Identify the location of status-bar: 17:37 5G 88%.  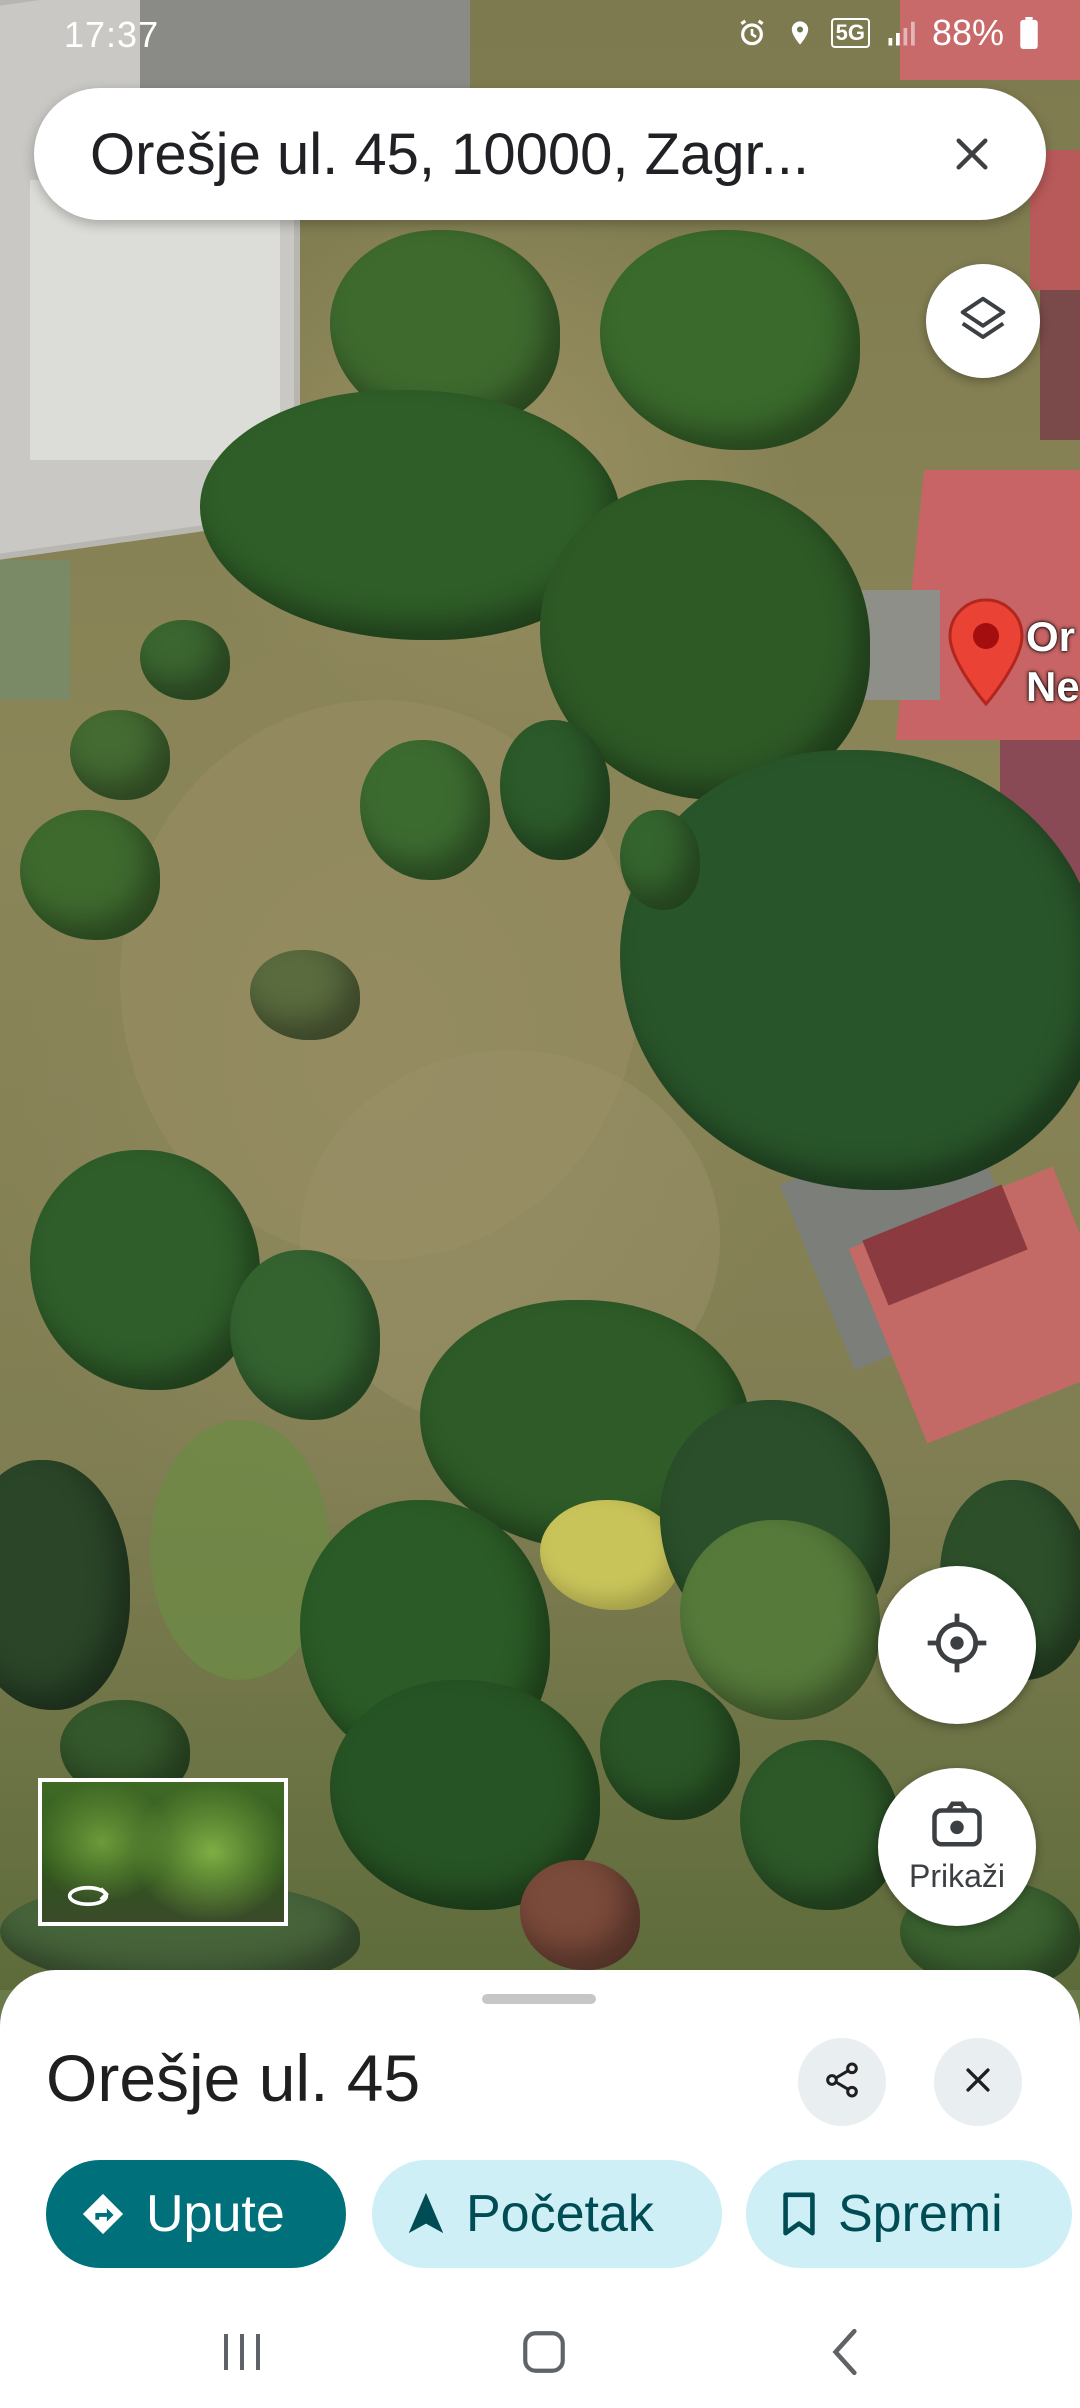
(540, 36).